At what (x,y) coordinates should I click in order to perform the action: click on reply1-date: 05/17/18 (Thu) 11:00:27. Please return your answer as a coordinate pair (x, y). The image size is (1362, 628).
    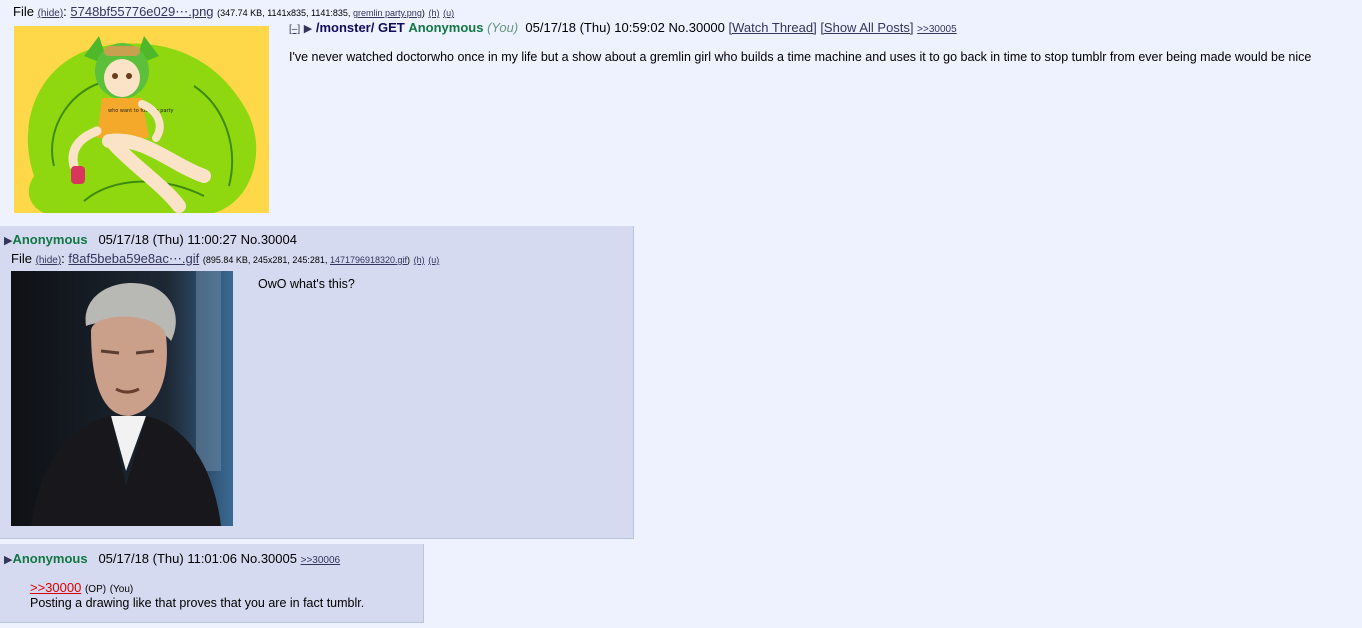
    Looking at the image, I should click on (167, 239).